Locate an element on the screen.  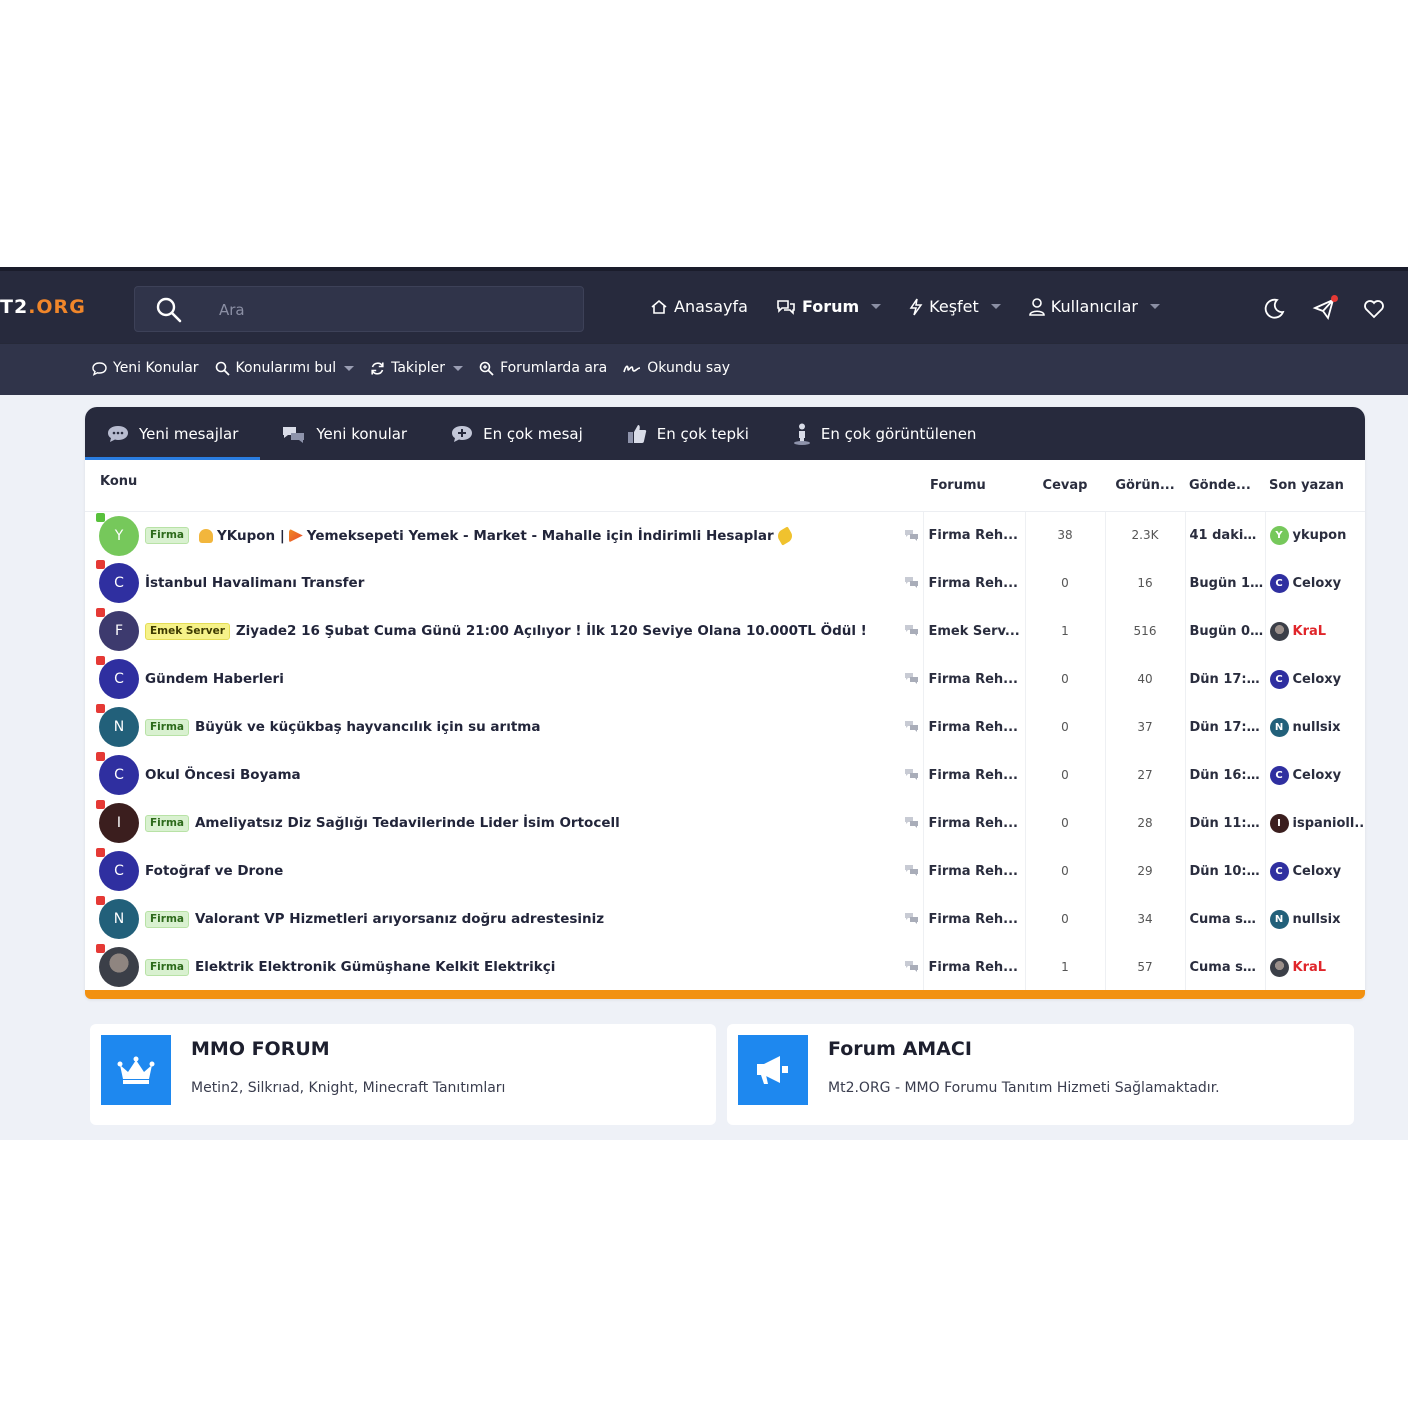
subnav-takipler: Takipler is located at coordinates (417, 368).